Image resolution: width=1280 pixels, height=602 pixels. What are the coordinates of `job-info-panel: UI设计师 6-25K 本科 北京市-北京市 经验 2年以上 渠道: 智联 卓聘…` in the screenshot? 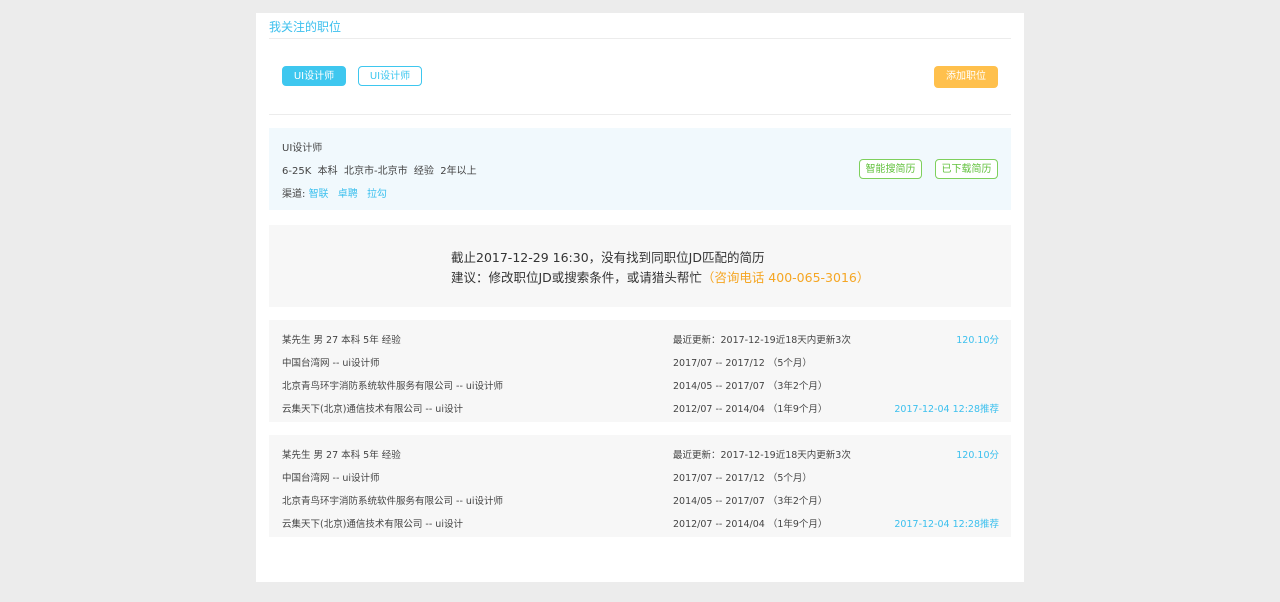 It's located at (640, 169).